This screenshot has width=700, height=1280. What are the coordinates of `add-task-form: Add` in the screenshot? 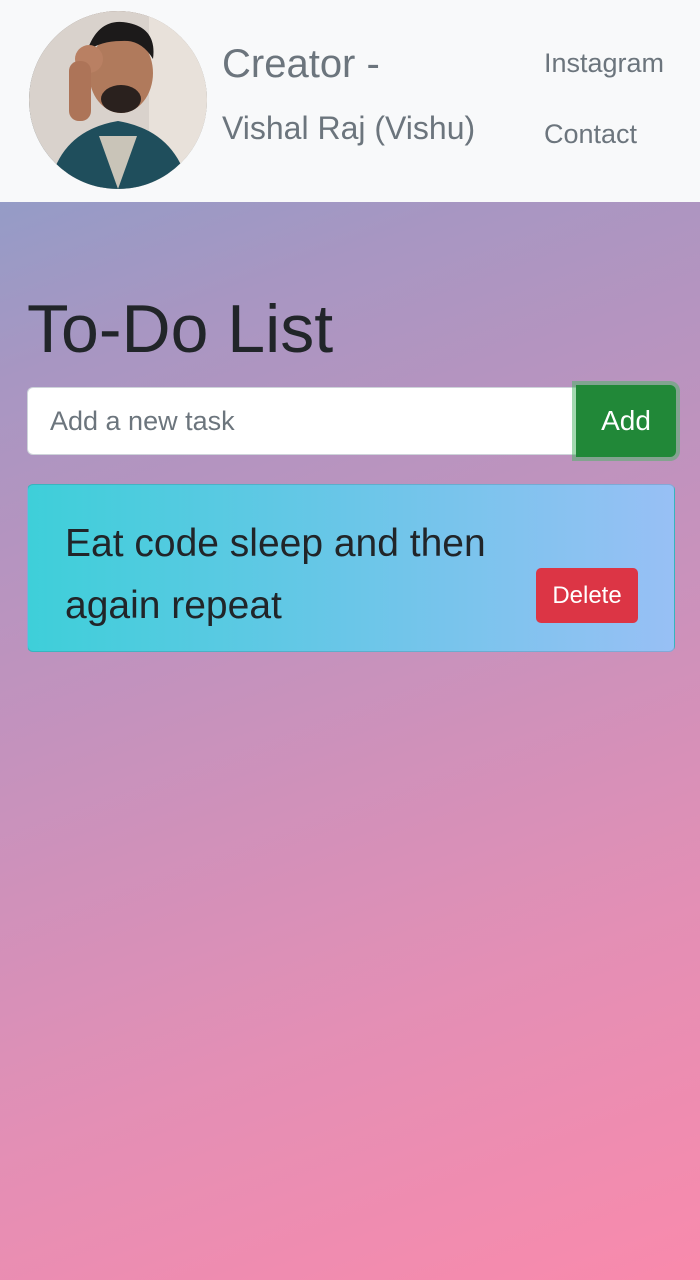 It's located at (351, 421).